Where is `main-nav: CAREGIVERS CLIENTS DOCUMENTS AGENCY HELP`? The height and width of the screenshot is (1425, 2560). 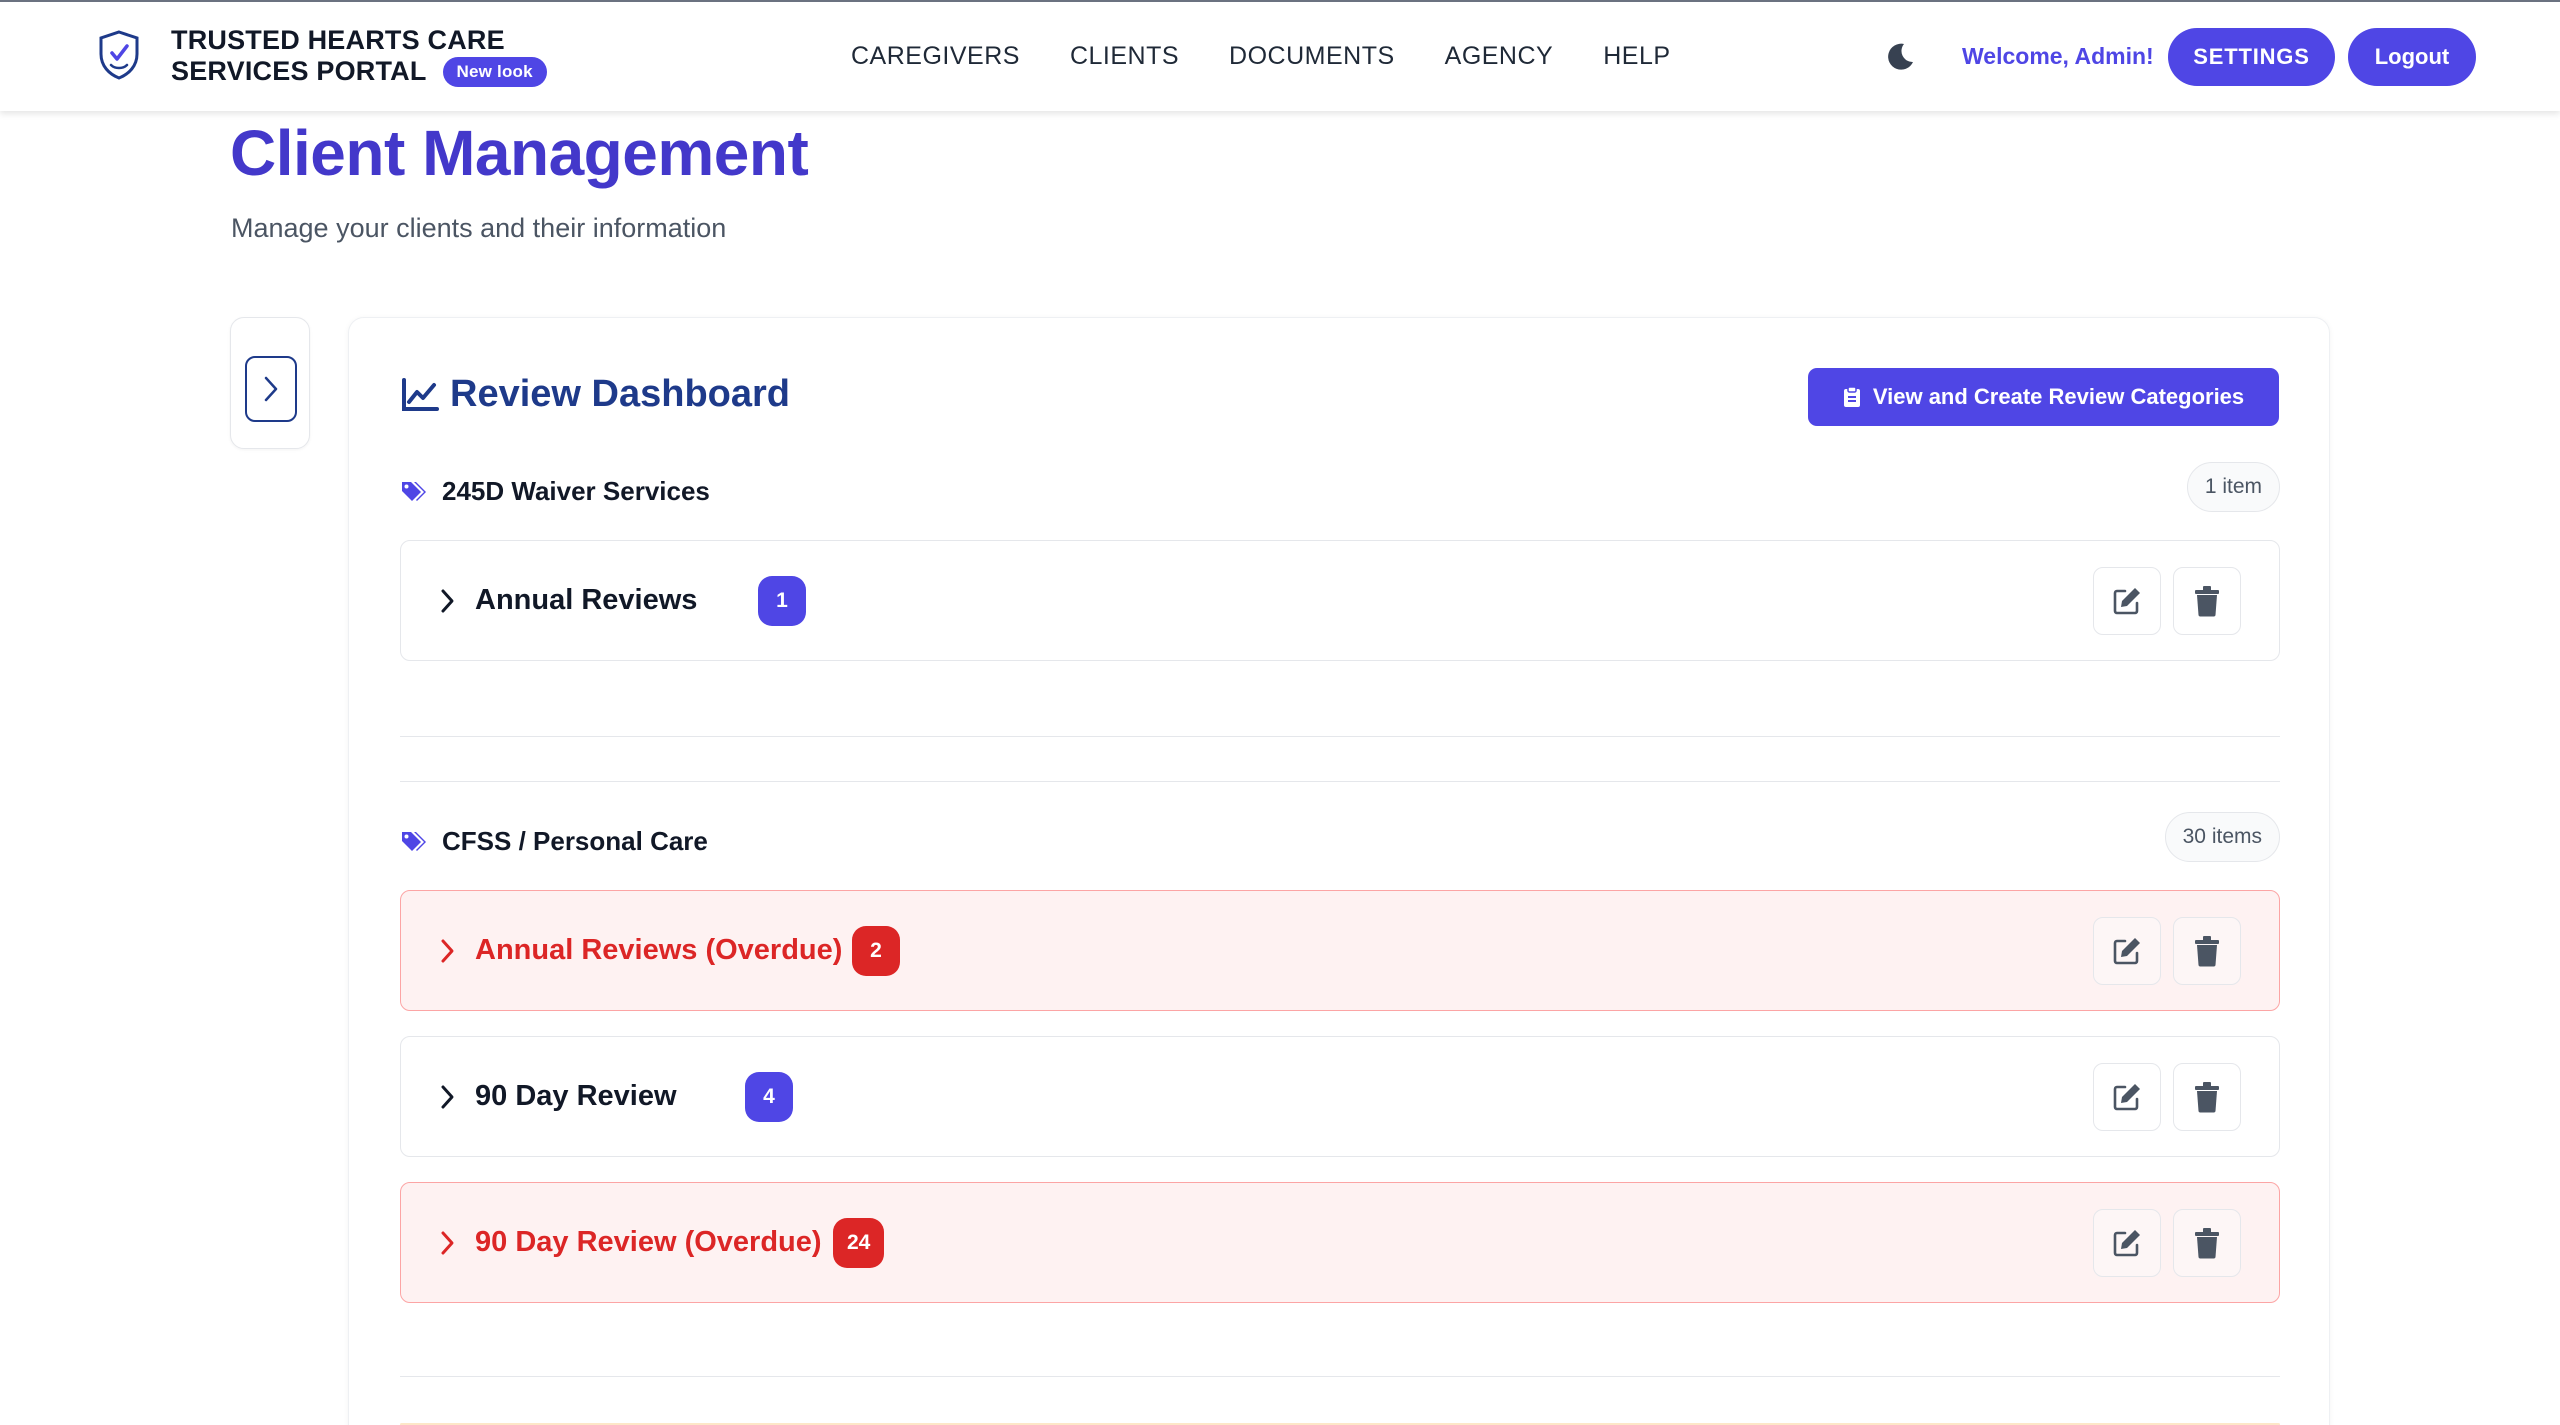
main-nav: CAREGIVERS CLIENTS DOCUMENTS AGENCY HELP is located at coordinates (1286, 56).